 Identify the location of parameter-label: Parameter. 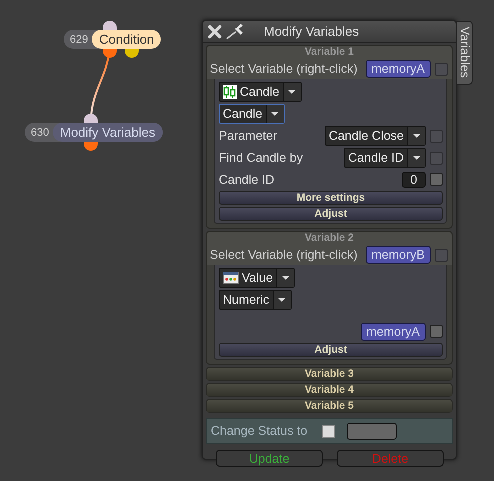
(248, 136).